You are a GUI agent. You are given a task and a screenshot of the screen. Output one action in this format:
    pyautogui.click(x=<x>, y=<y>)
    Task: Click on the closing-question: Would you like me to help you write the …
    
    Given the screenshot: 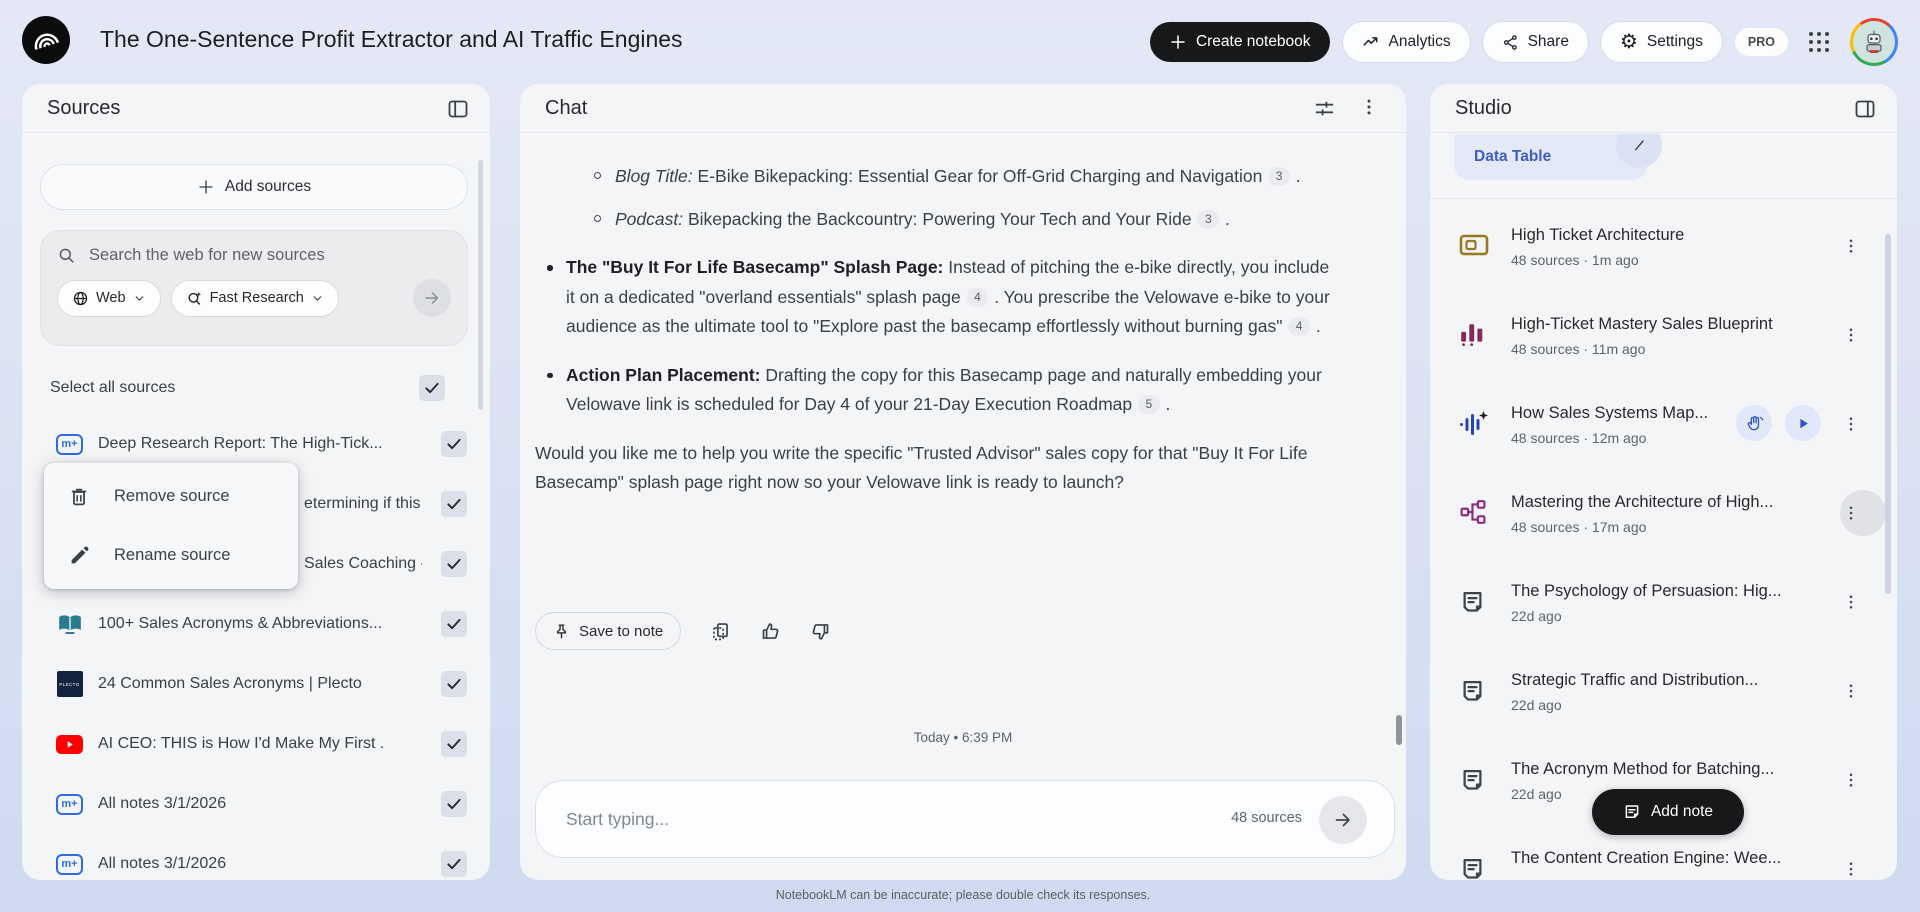 What is the action you would take?
    pyautogui.click(x=921, y=467)
    